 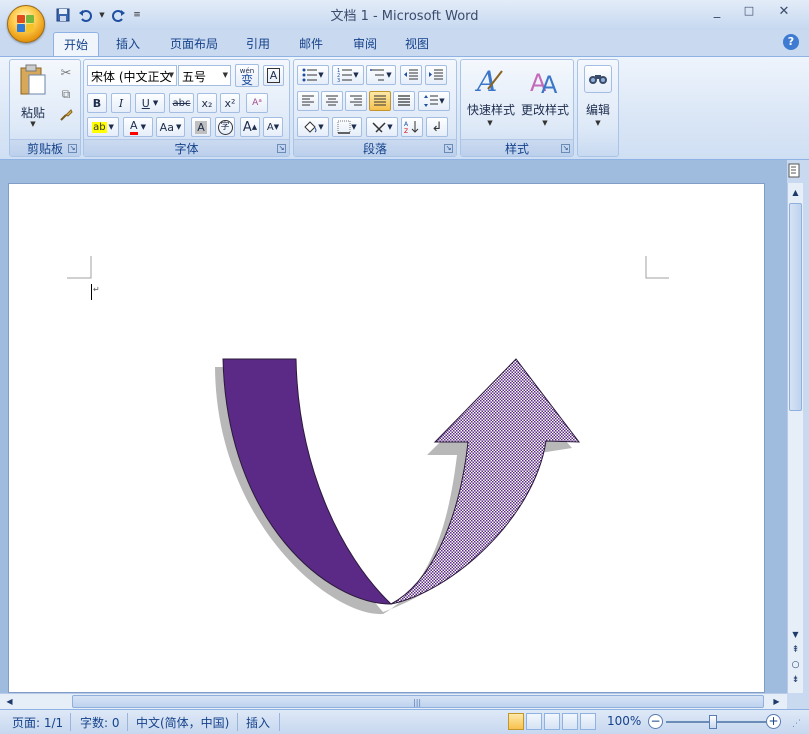 I want to click on chinese-layout-button: ▼, so click(x=382, y=127).